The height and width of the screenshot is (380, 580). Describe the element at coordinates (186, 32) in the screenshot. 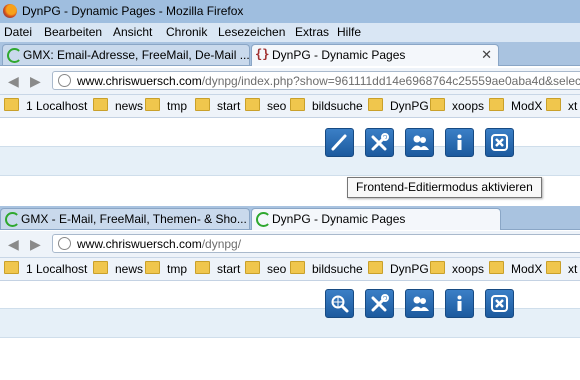

I see `menu-chronik: Chronik` at that location.